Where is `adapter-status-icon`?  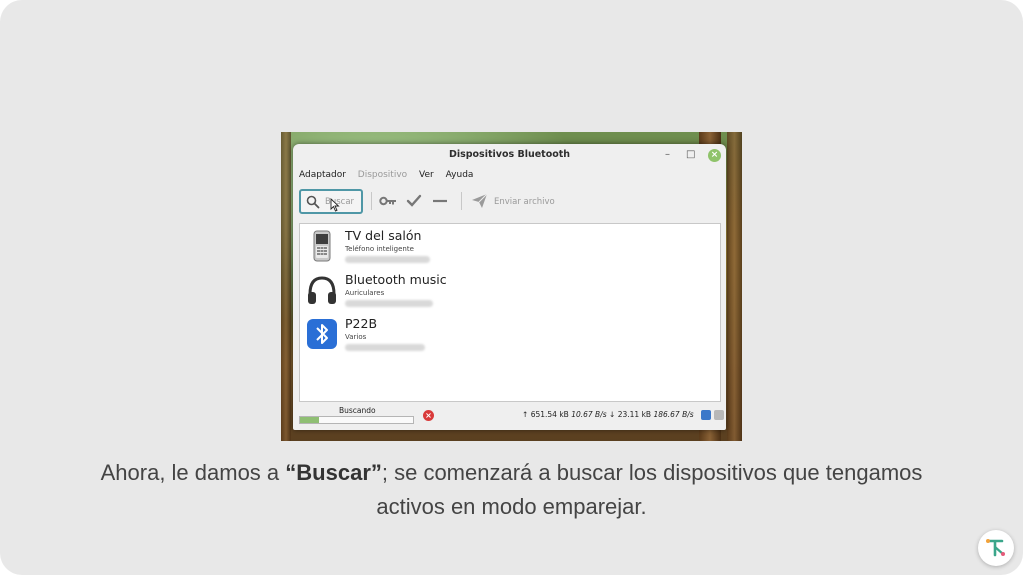
adapter-status-icon is located at coordinates (706, 415).